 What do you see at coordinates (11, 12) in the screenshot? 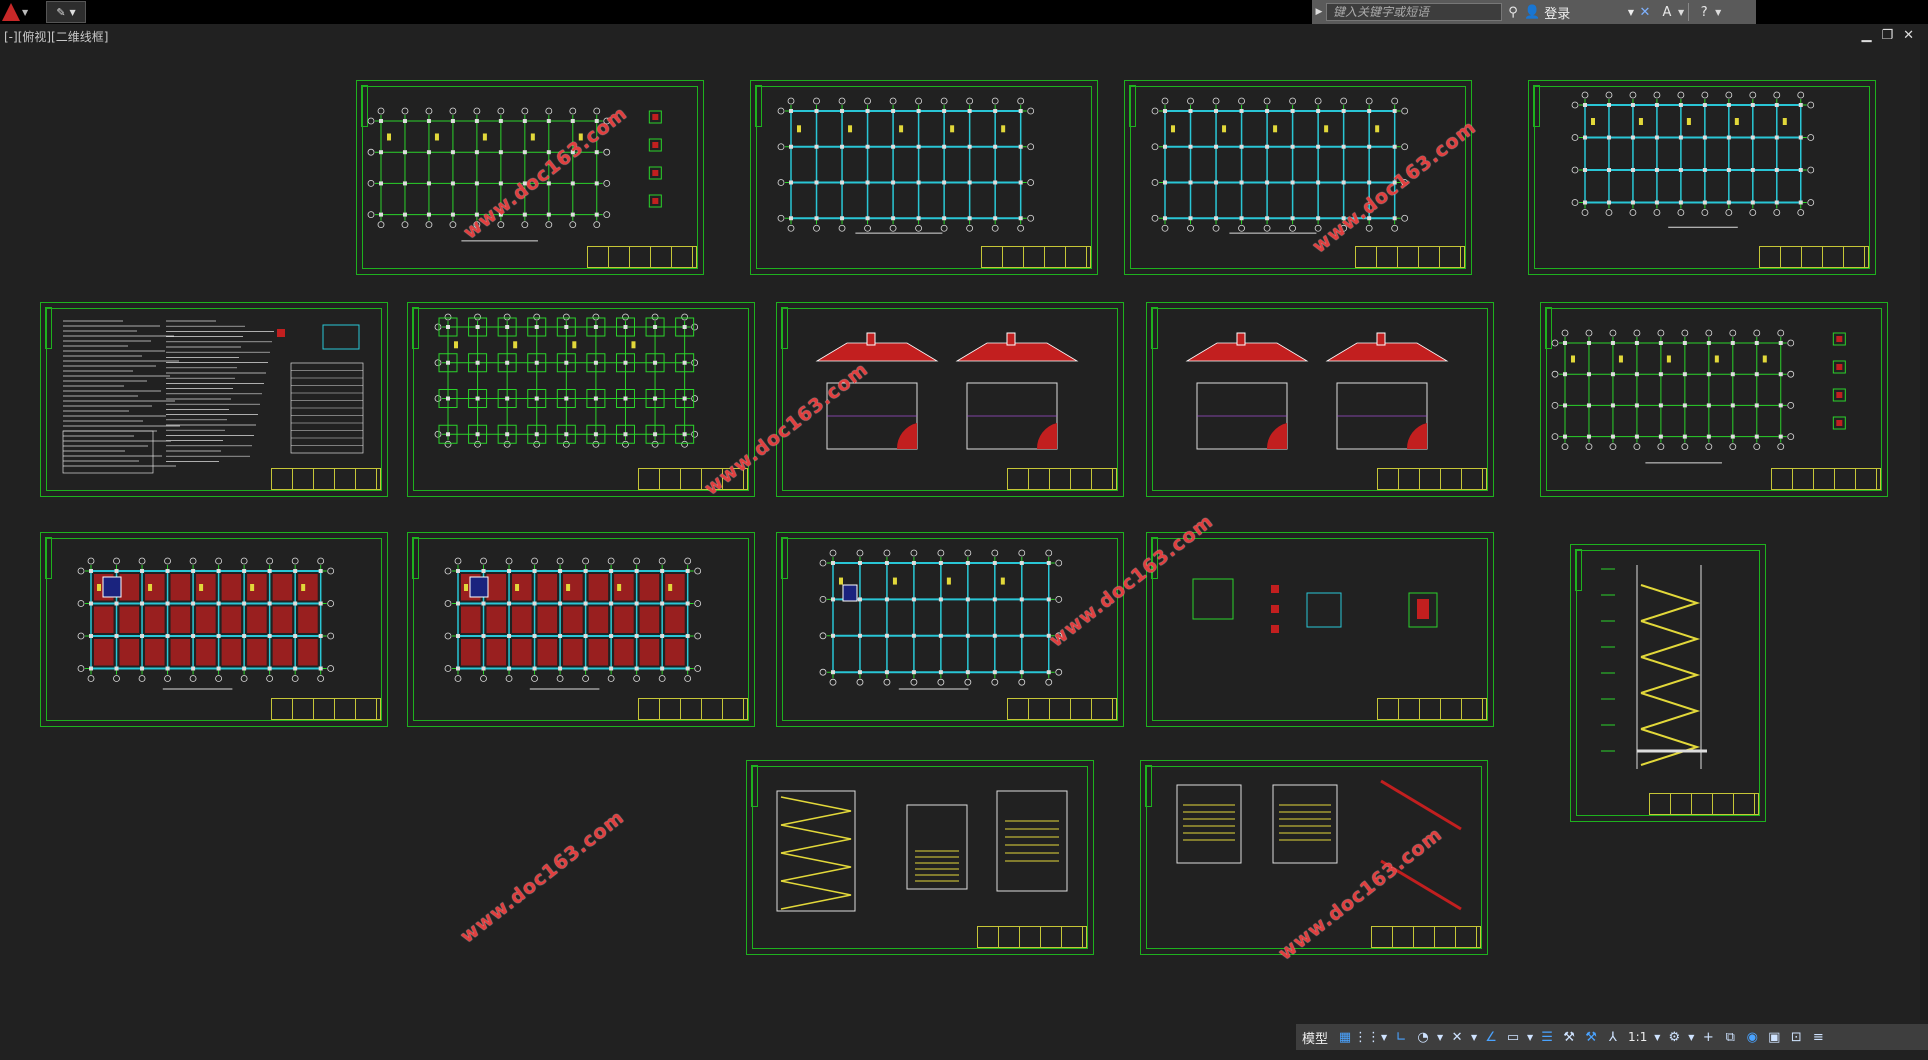
I see `autocad-logo-icon` at bounding box center [11, 12].